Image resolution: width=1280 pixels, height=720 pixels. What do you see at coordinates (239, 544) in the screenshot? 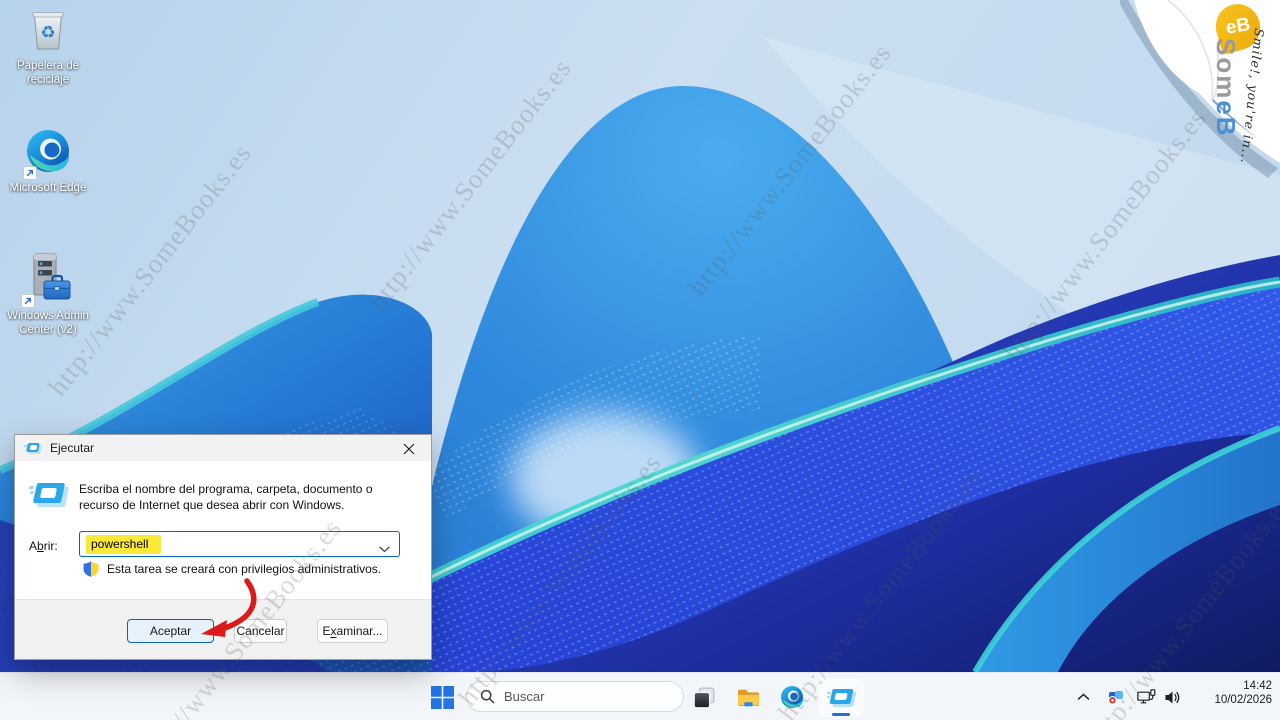
I see `open-combobox: powershell` at bounding box center [239, 544].